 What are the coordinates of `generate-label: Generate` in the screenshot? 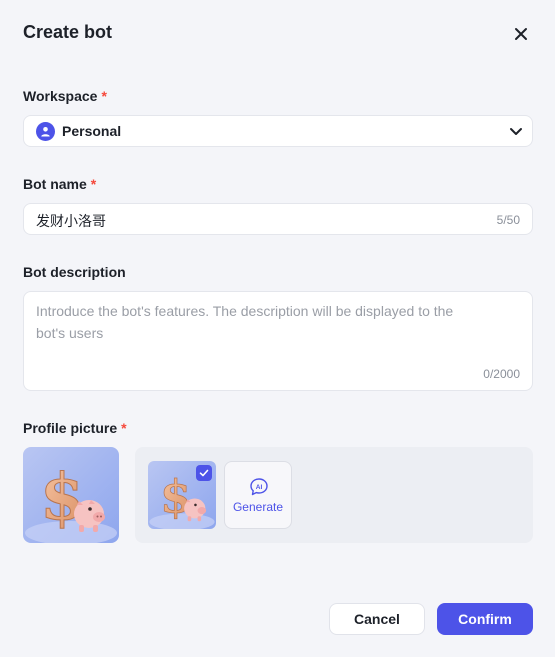 It's located at (258, 507).